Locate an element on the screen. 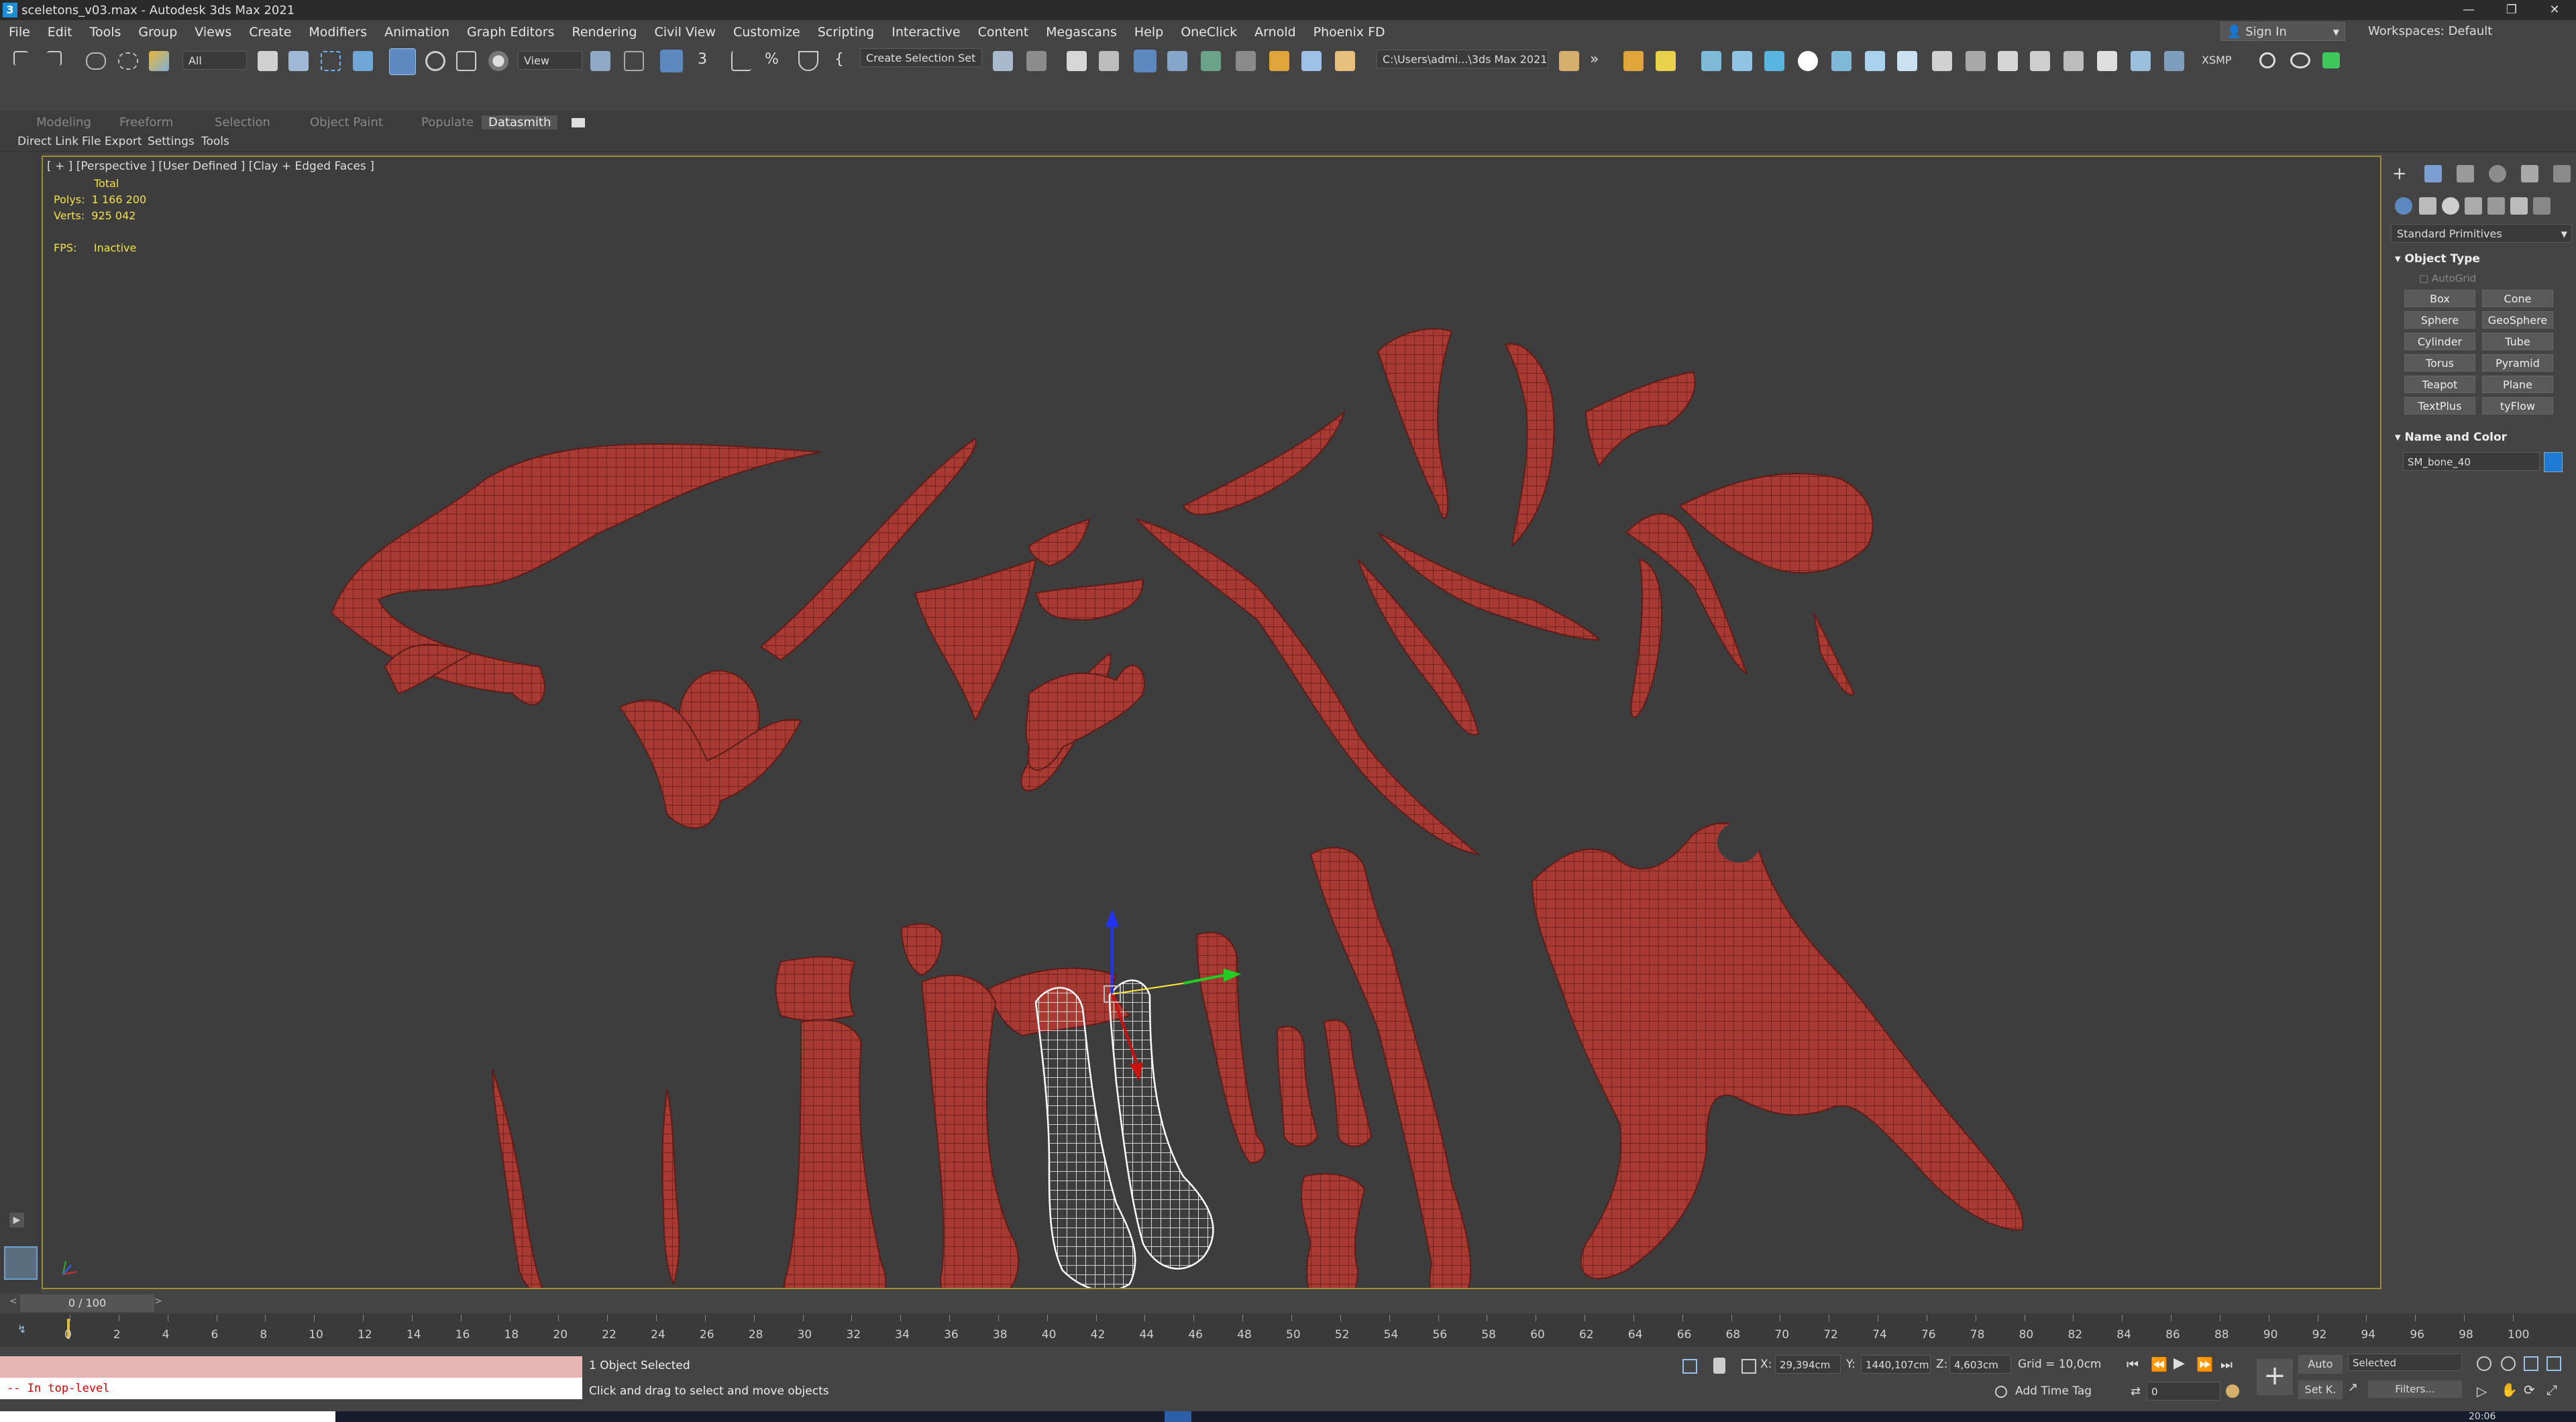  tyflow-button: tyFlow is located at coordinates (2517, 406).